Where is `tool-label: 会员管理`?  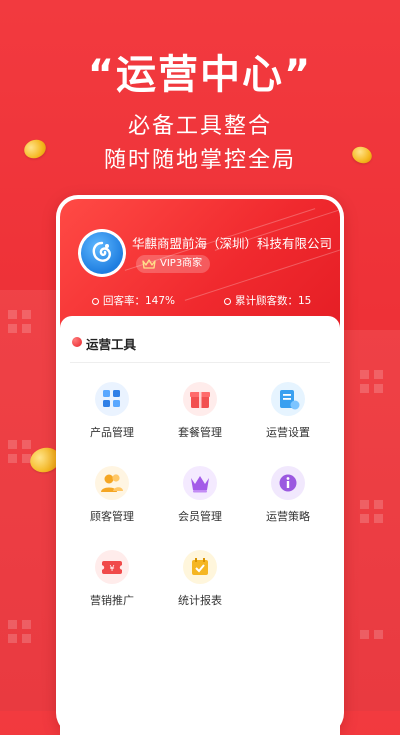 tool-label: 会员管理 is located at coordinates (200, 516).